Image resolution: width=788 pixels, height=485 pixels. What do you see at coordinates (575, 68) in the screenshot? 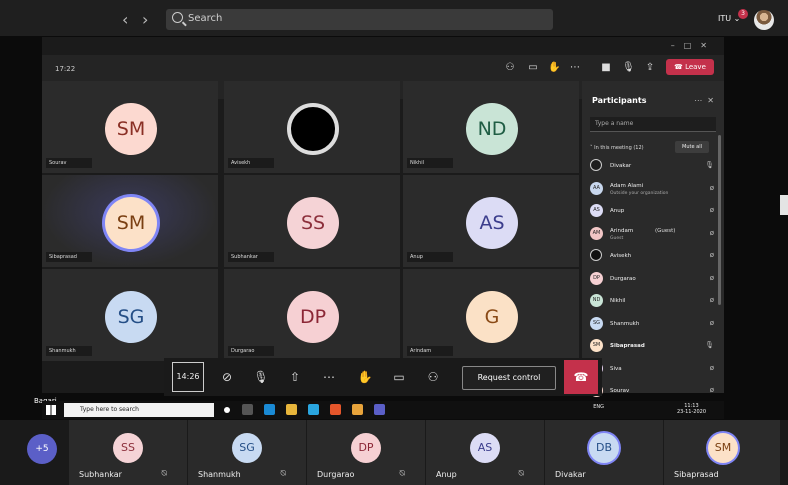
I see `more-options-icon: ⋯` at bounding box center [575, 68].